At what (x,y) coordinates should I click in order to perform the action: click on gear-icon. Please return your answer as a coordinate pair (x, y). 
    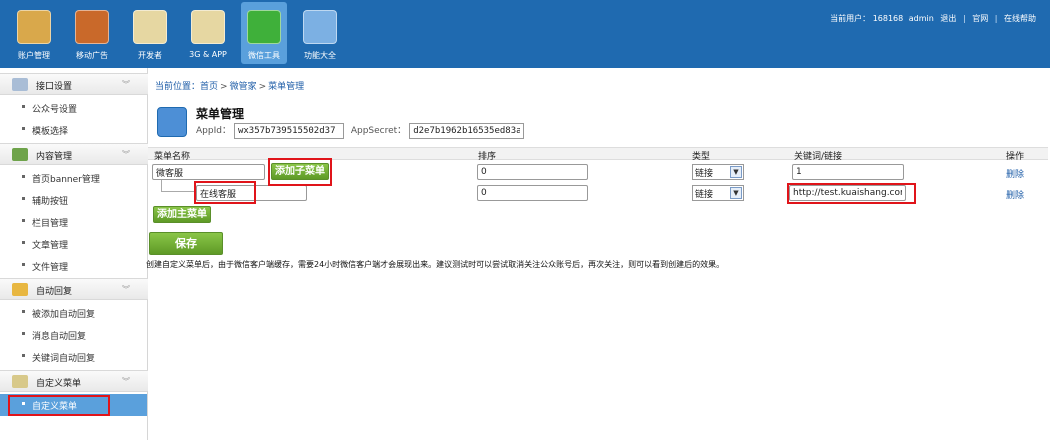
    Looking at the image, I should click on (320, 27).